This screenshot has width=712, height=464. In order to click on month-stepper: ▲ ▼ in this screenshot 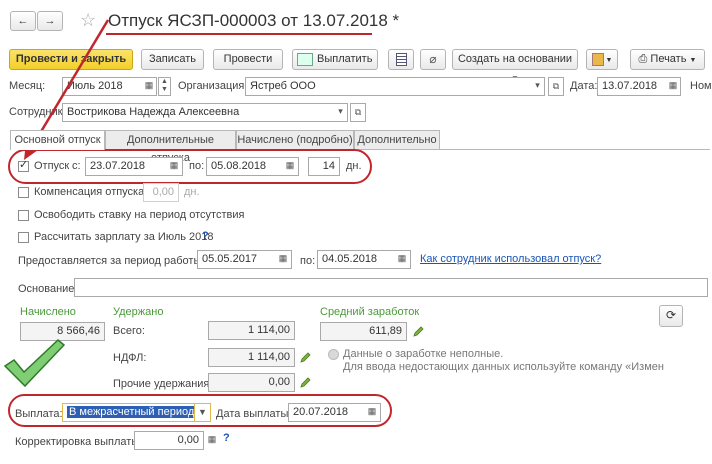, I will do `click(164, 86)`.